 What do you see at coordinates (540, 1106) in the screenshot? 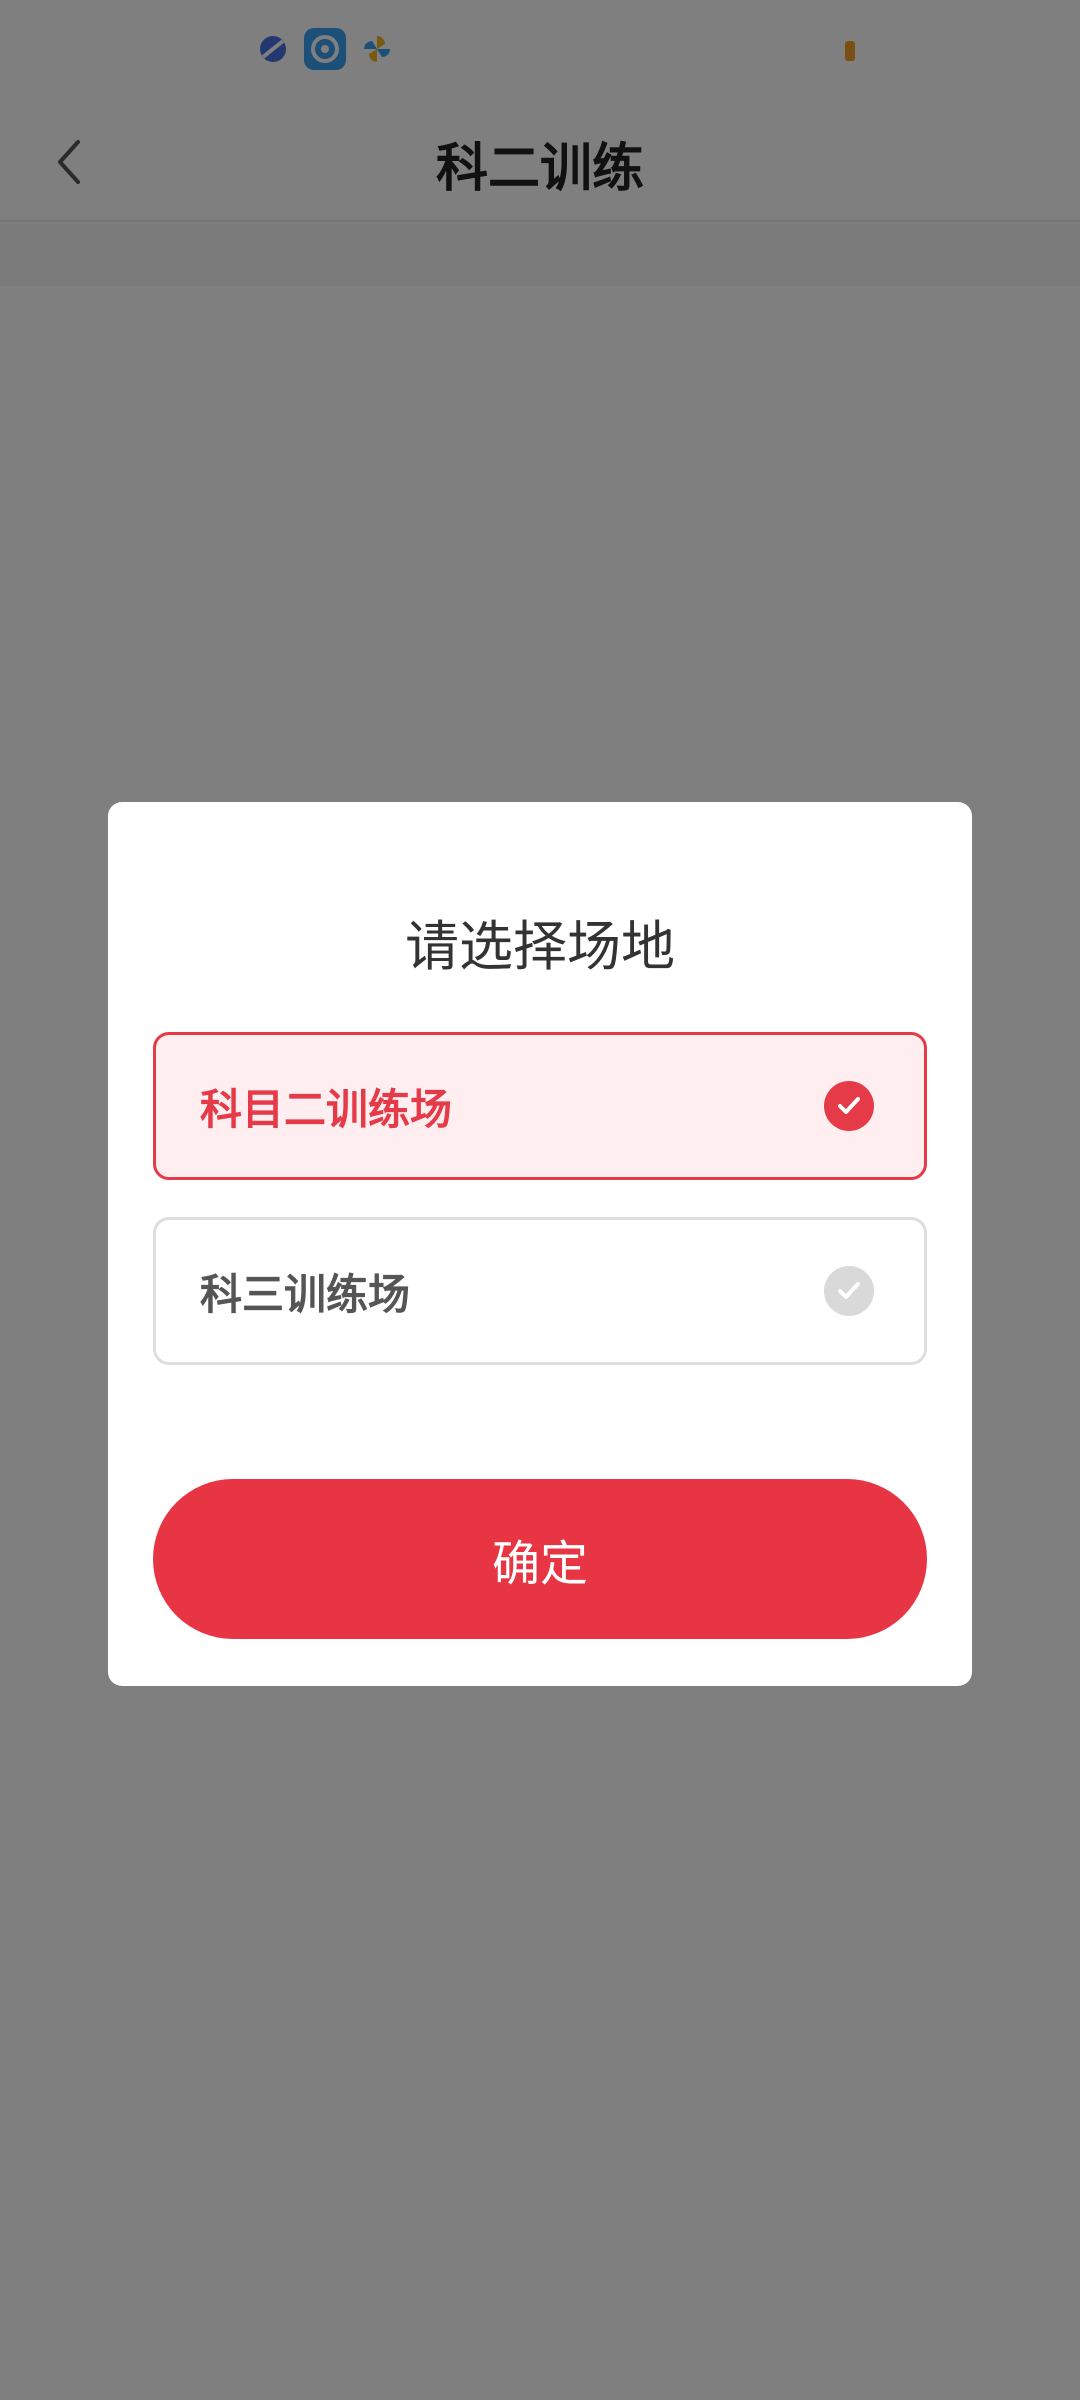
I see `option-subject-two-field: 科目二训练场` at bounding box center [540, 1106].